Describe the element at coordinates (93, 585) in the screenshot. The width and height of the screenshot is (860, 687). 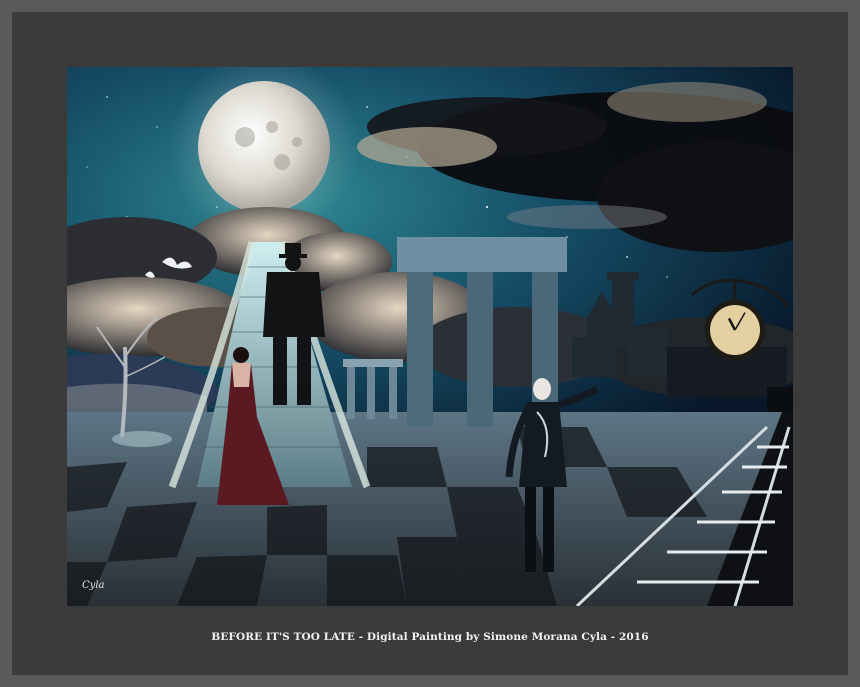
I see `artist-signature: Cyla` at that location.